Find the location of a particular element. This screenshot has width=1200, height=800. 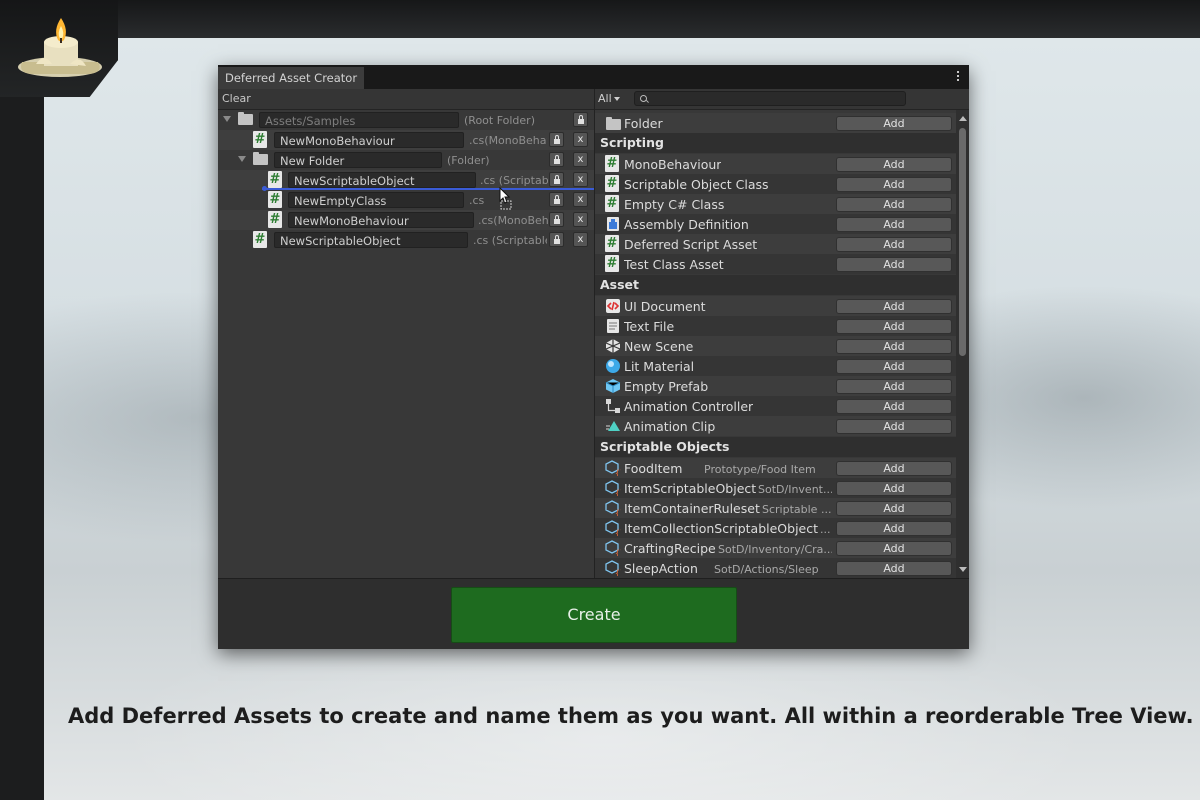

footer-bar: Create is located at coordinates (593, 613).